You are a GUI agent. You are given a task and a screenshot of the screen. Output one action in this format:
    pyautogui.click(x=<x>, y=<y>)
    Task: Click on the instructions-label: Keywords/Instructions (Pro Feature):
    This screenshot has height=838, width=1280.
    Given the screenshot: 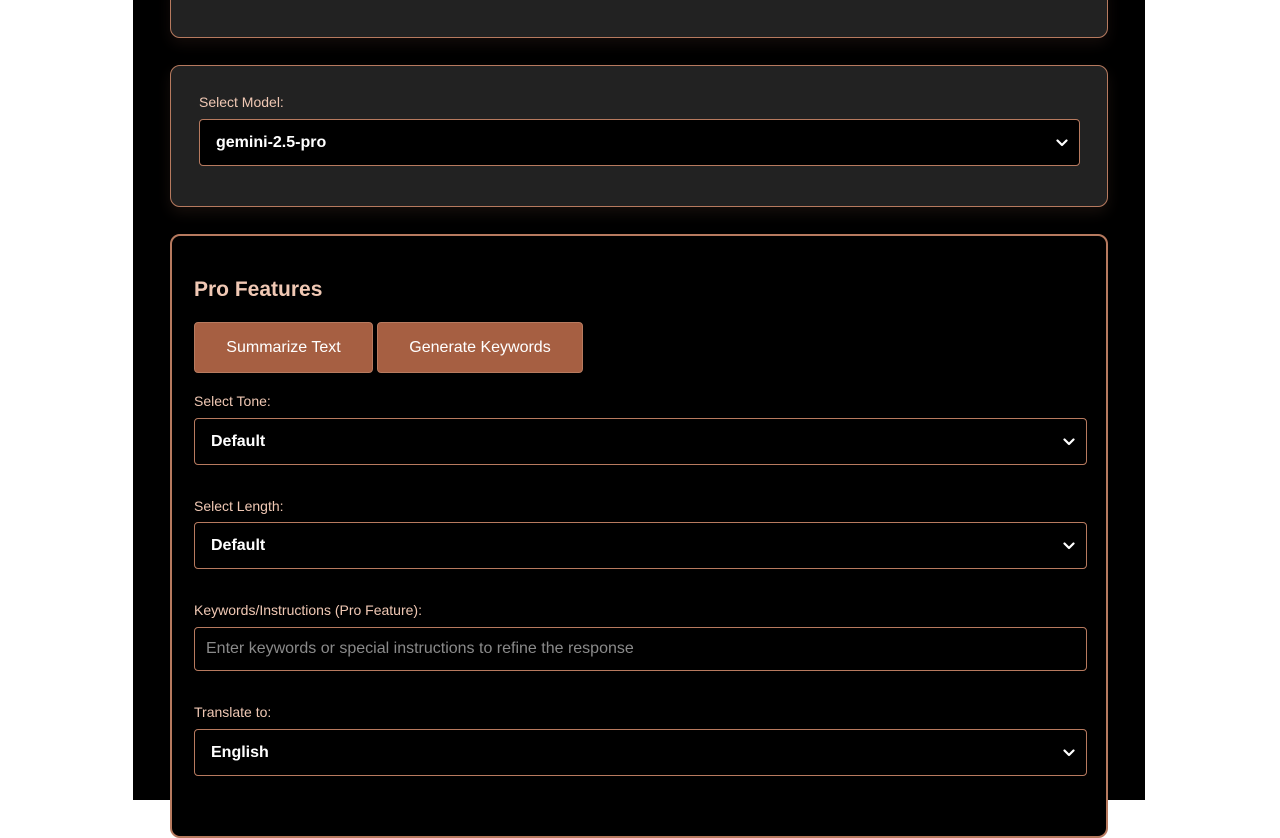 What is the action you would take?
    pyautogui.click(x=308, y=610)
    